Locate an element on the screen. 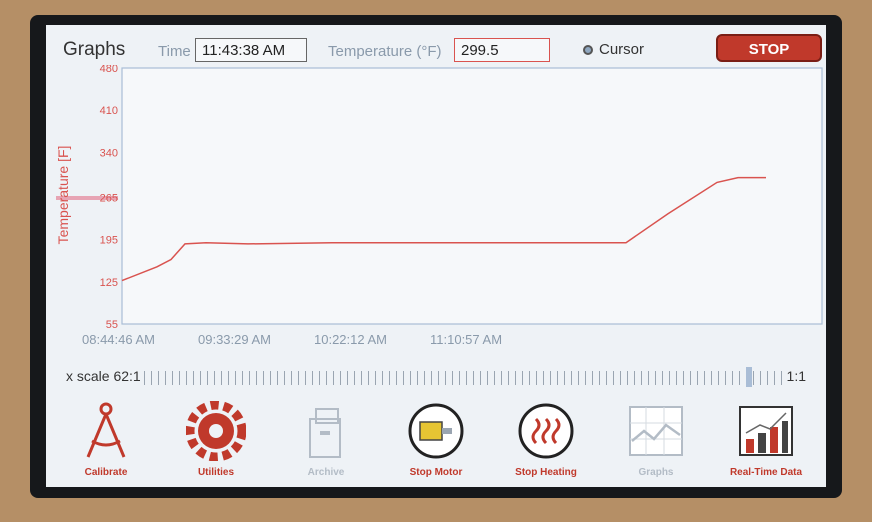  y-tick-label: 55 is located at coordinates (112, 325).